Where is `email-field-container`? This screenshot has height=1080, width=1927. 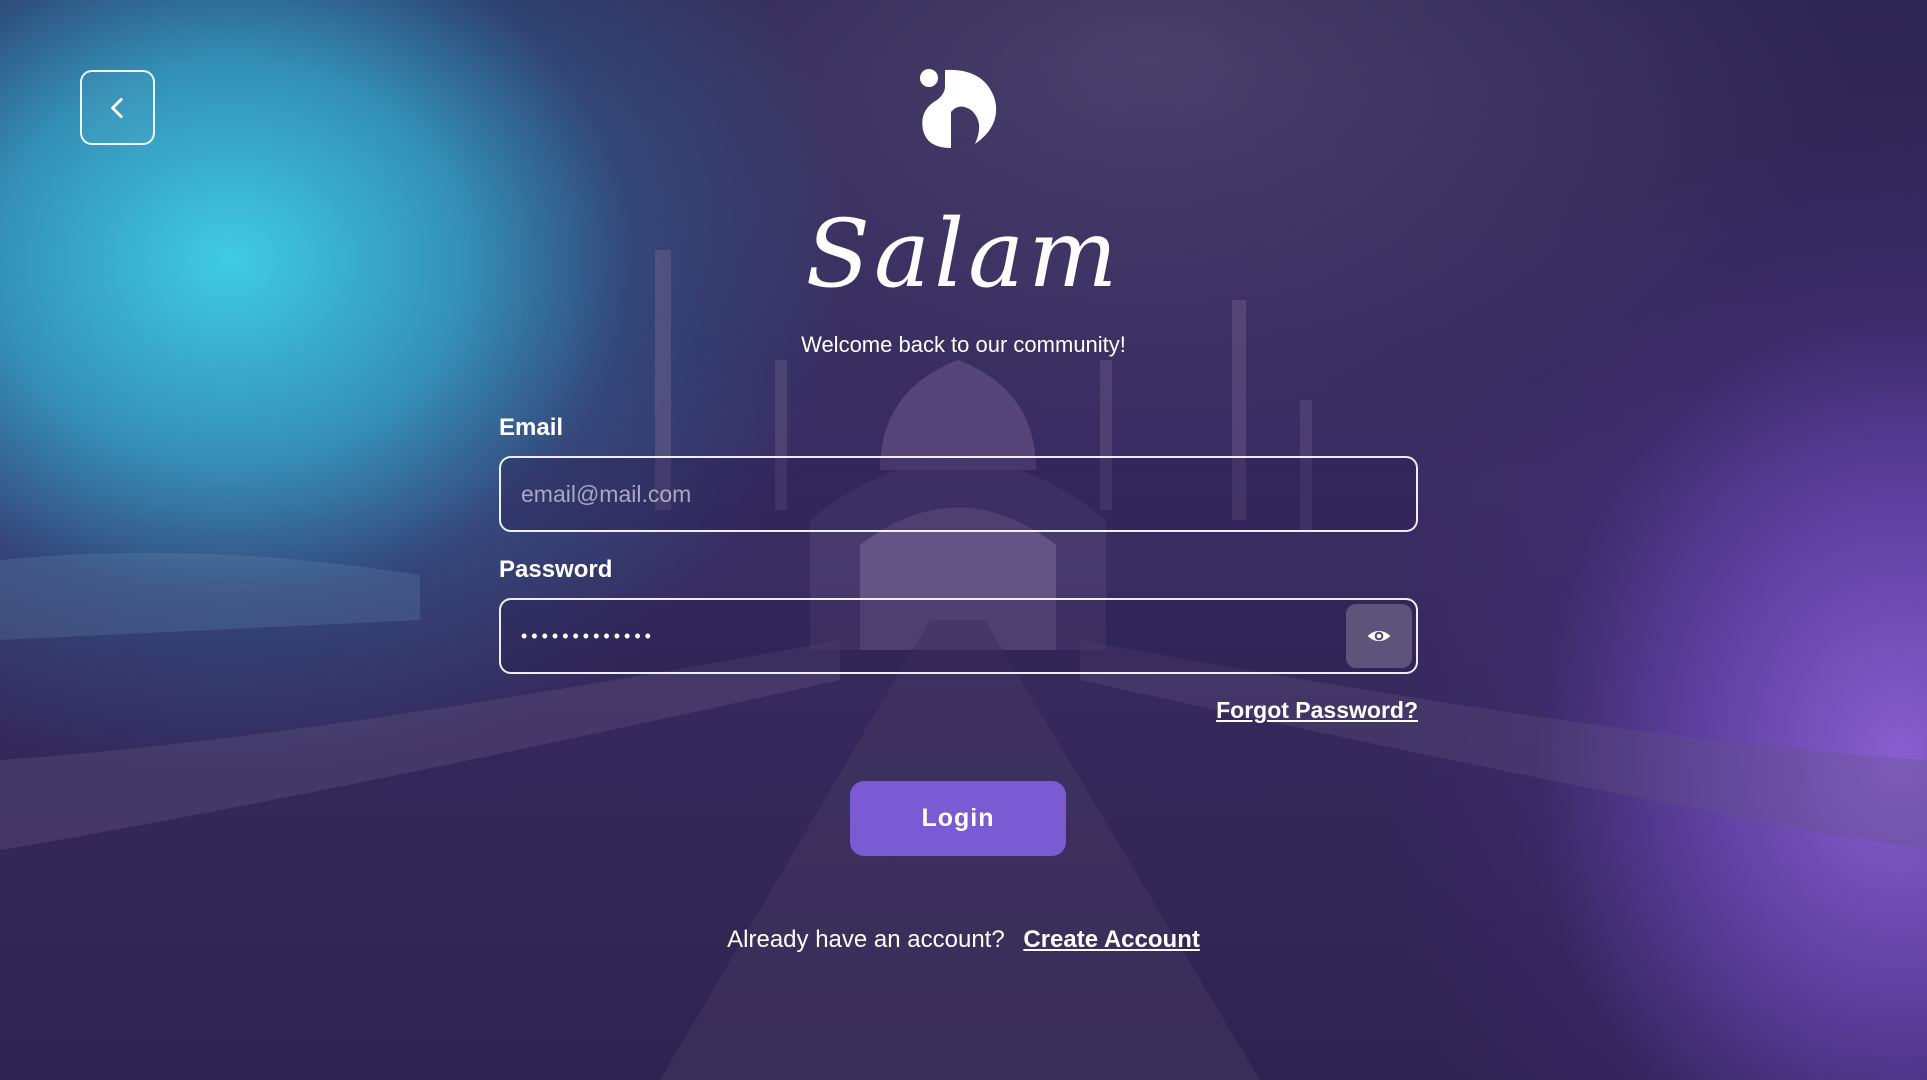
email-field-container is located at coordinates (958, 494).